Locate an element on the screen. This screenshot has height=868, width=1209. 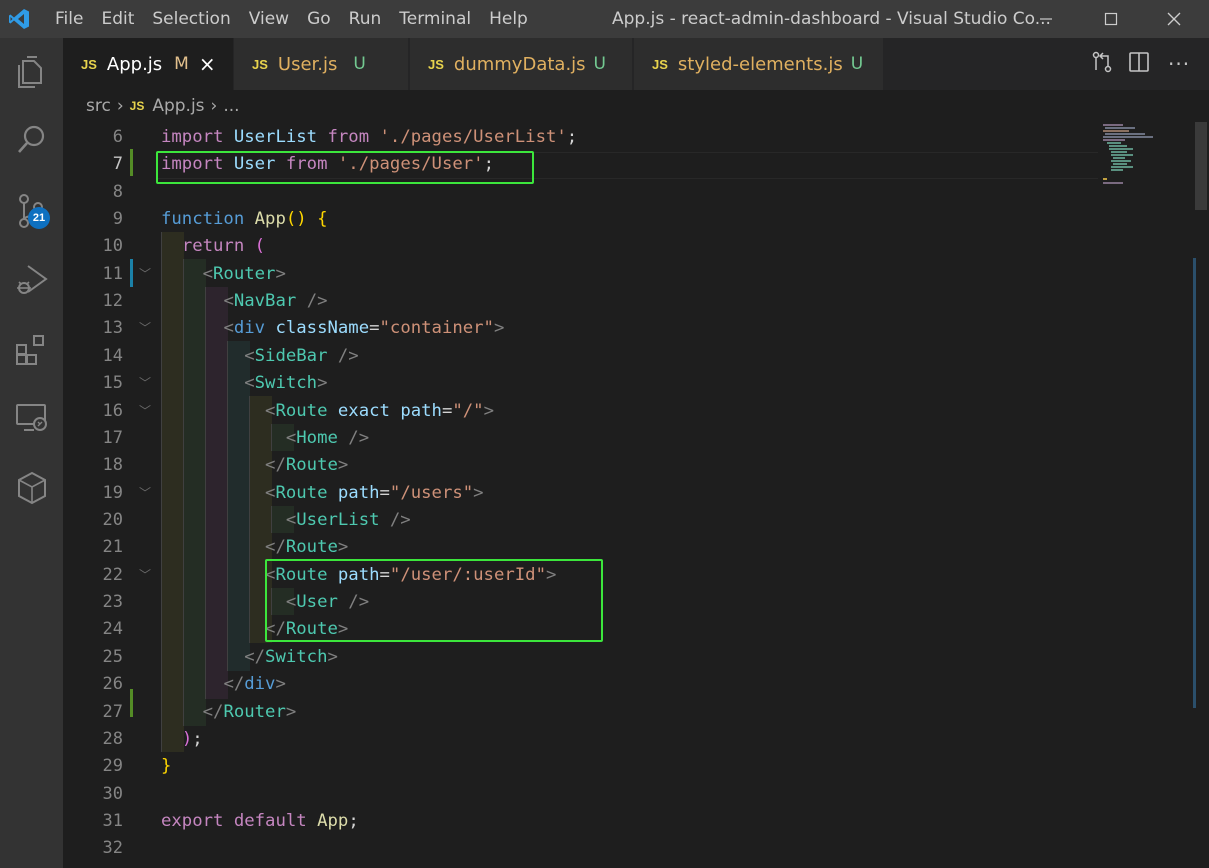
line-number: 17 is located at coordinates (112, 438).